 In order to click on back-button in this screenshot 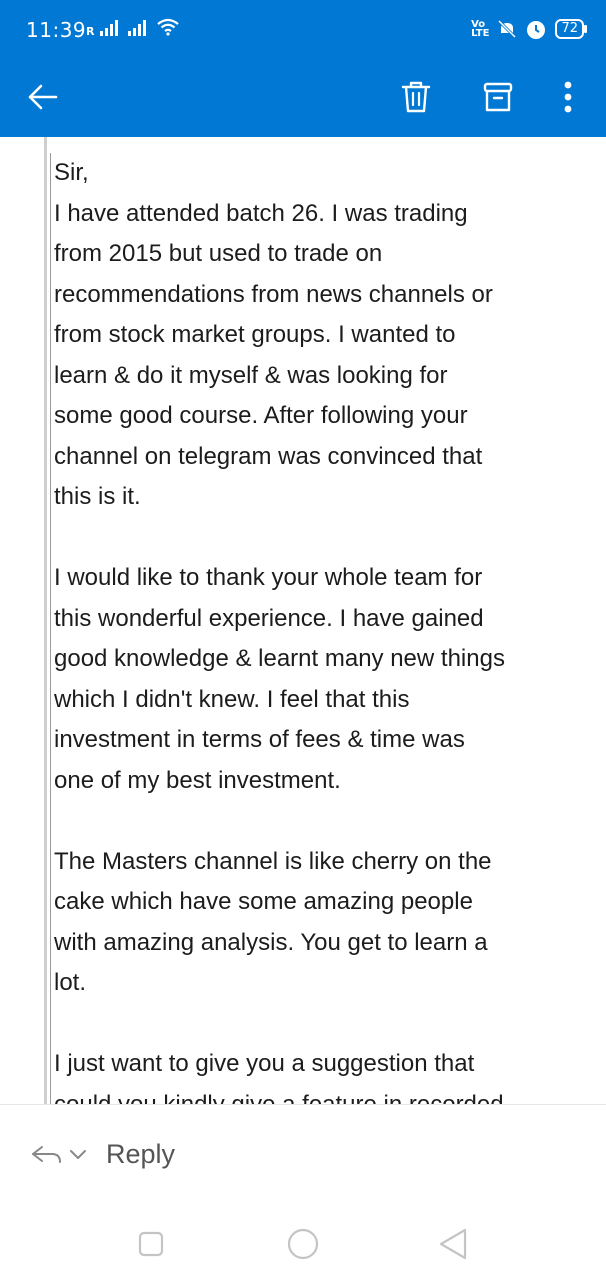, I will do `click(43, 97)`.